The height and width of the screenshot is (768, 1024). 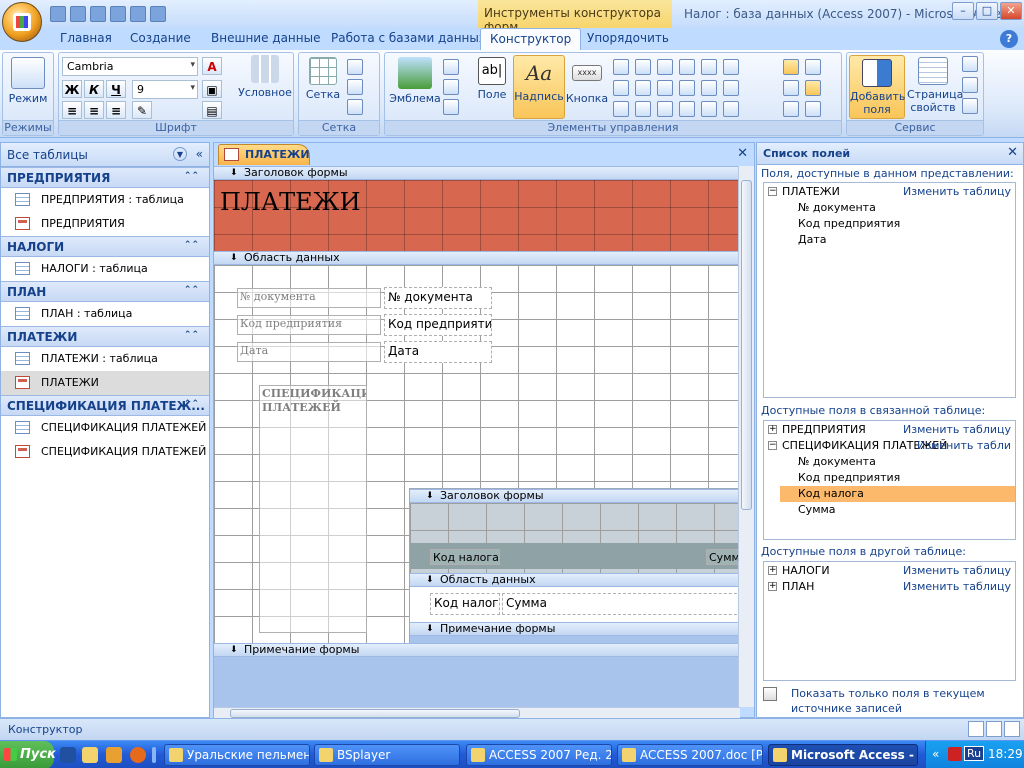 I want to click on nav-item: ПЛАТЕЖИ, so click(x=105, y=383).